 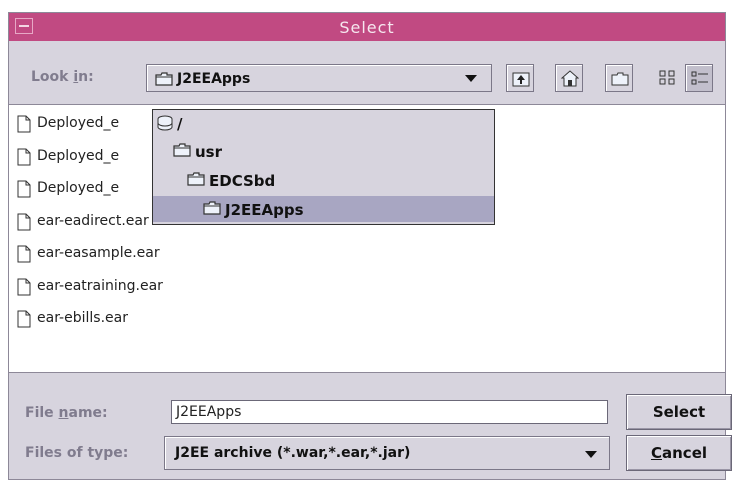 What do you see at coordinates (389, 412) in the screenshot?
I see `file-name-input: J2EEApps` at bounding box center [389, 412].